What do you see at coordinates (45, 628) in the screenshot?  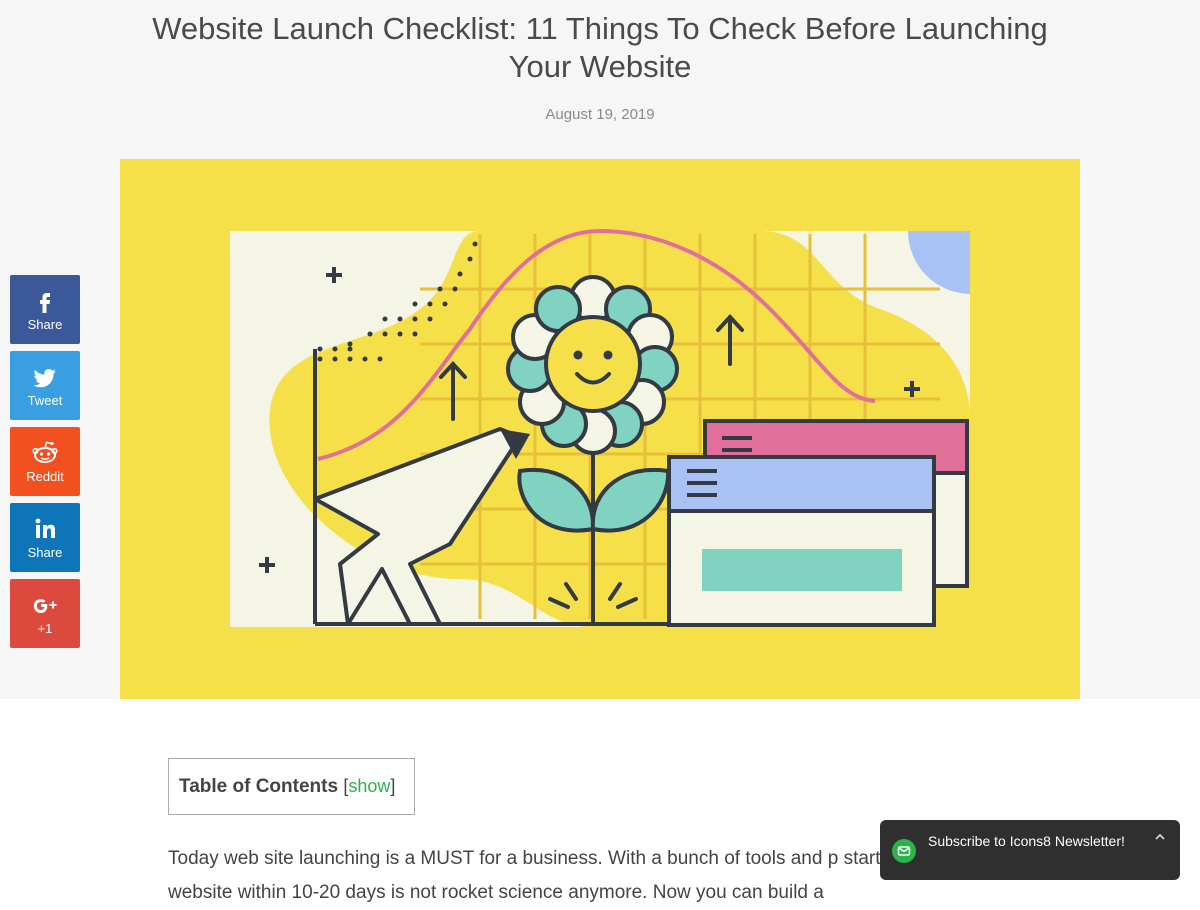 I see `googleplus-share-label: +1` at bounding box center [45, 628].